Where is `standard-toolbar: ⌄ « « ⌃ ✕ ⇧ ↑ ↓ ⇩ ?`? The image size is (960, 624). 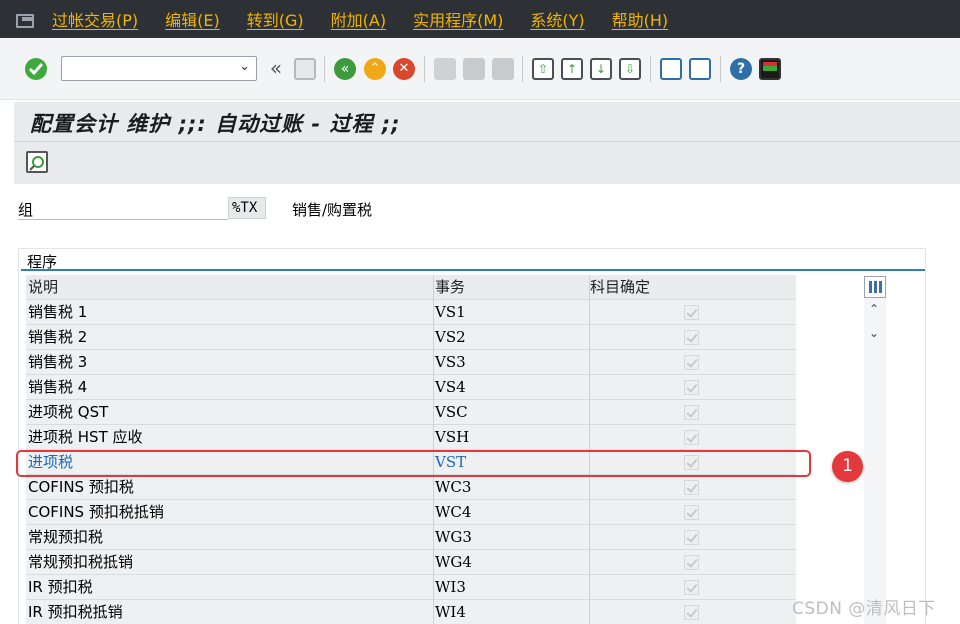 standard-toolbar: ⌄ « « ⌃ ✕ ⇧ ↑ ↓ ⇩ ? is located at coordinates (480, 69).